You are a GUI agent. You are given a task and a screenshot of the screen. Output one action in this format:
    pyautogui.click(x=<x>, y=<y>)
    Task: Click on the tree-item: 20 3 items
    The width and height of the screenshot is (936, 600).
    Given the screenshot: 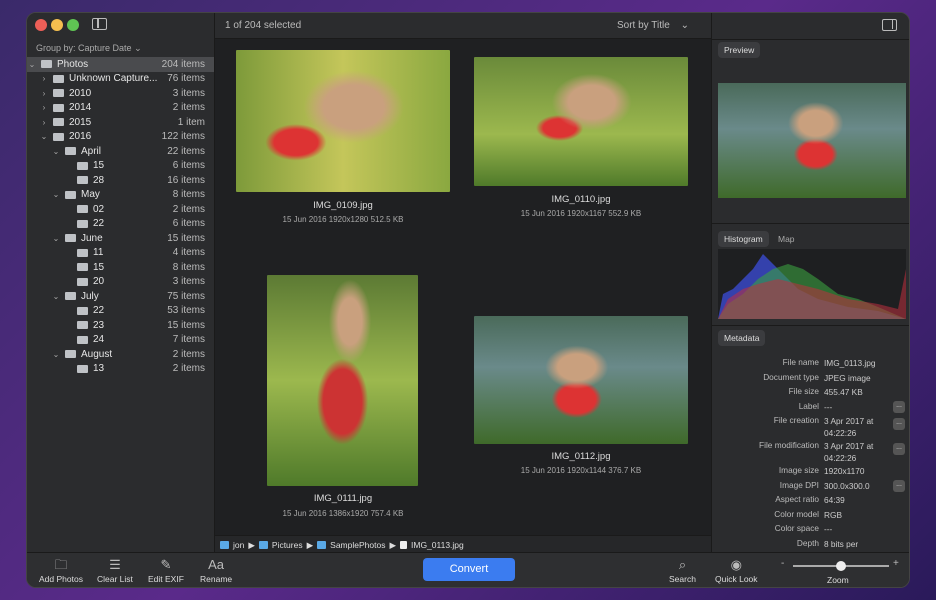 What is the action you would take?
    pyautogui.click(x=120, y=282)
    